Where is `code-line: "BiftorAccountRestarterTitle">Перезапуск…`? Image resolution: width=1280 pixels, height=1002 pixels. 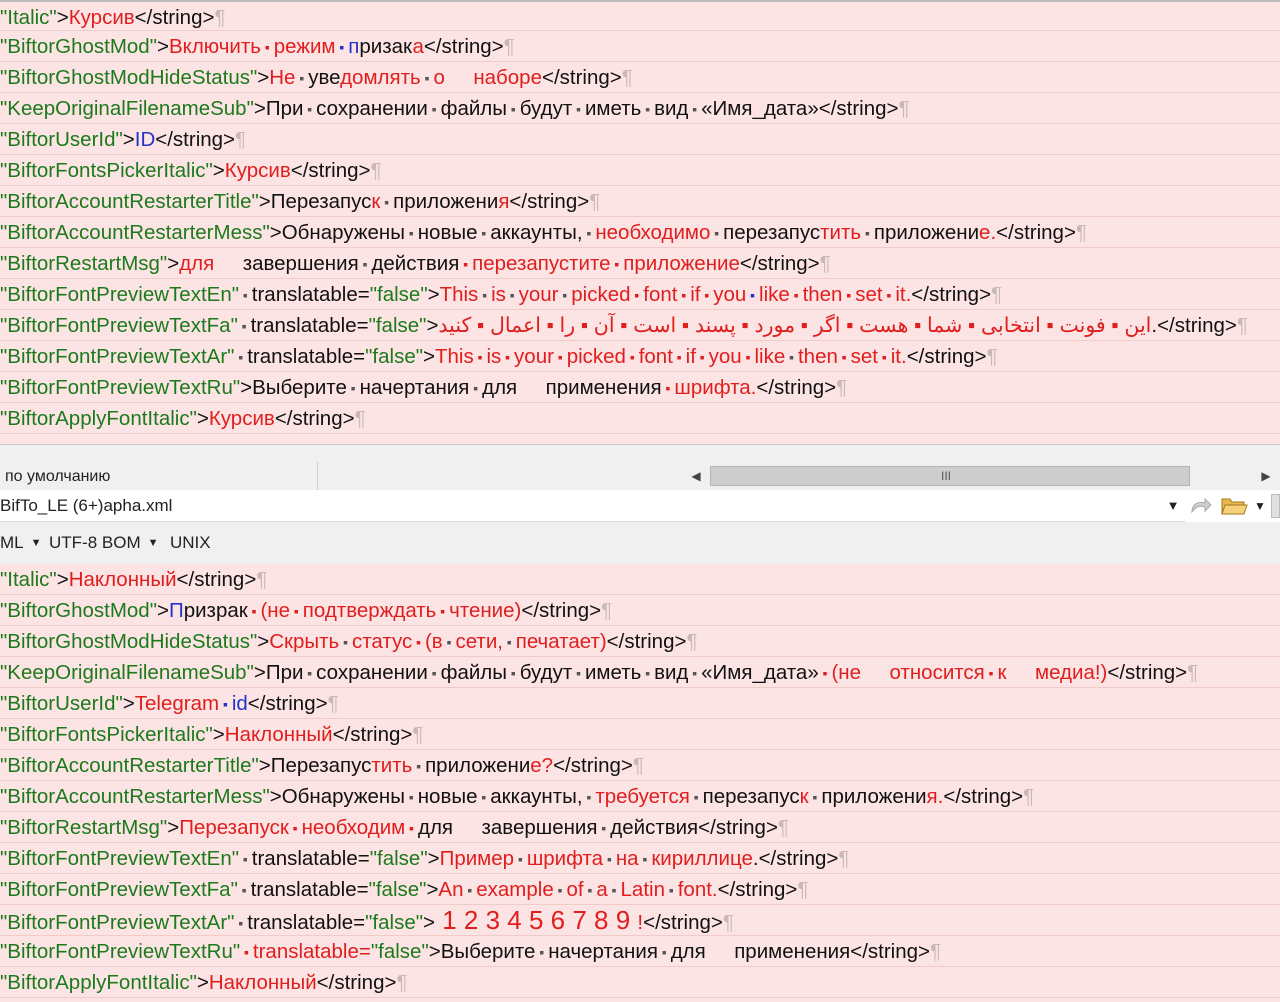 code-line: "BiftorAccountRestarterTitle">Перезапуск… is located at coordinates (640, 201).